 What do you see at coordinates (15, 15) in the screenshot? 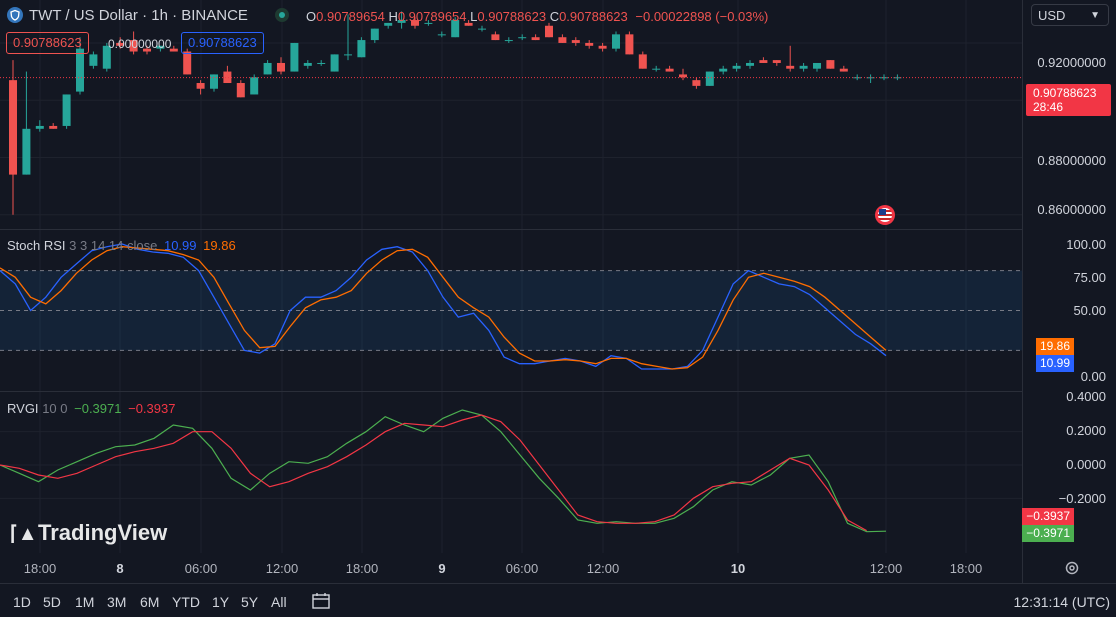
I see `symbol-logo-icon` at bounding box center [15, 15].